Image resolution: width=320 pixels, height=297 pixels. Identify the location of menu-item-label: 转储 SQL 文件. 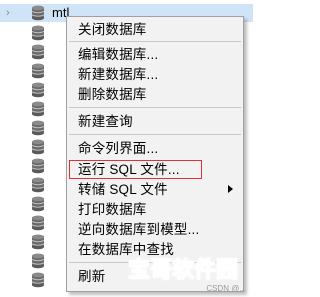
(123, 189).